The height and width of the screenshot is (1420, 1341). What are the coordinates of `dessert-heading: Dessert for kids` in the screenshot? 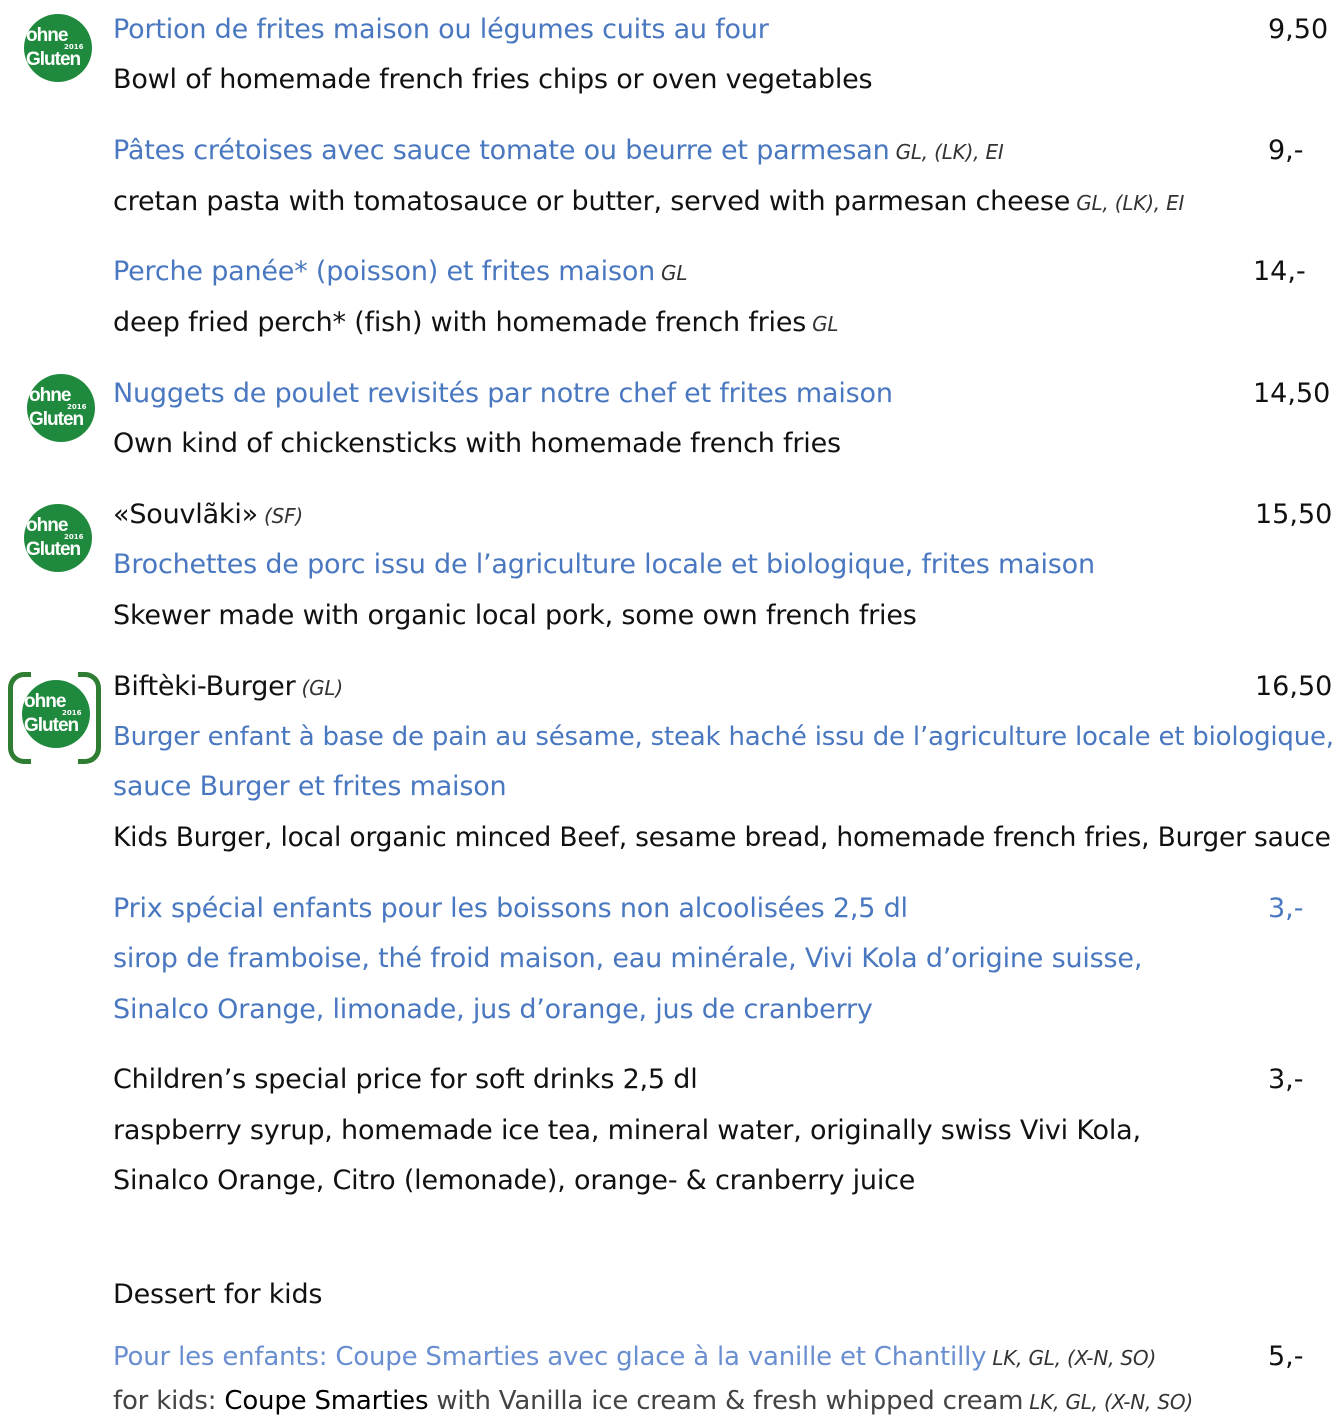 It's located at (218, 1294).